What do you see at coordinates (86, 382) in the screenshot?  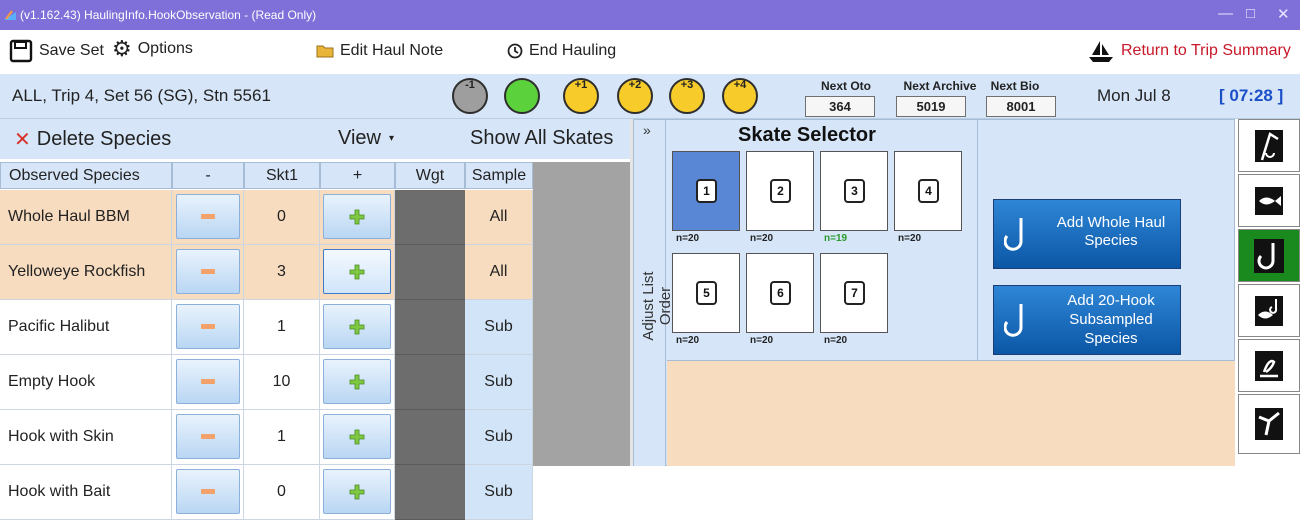 I see `species-name-cell: Empty Hook` at bounding box center [86, 382].